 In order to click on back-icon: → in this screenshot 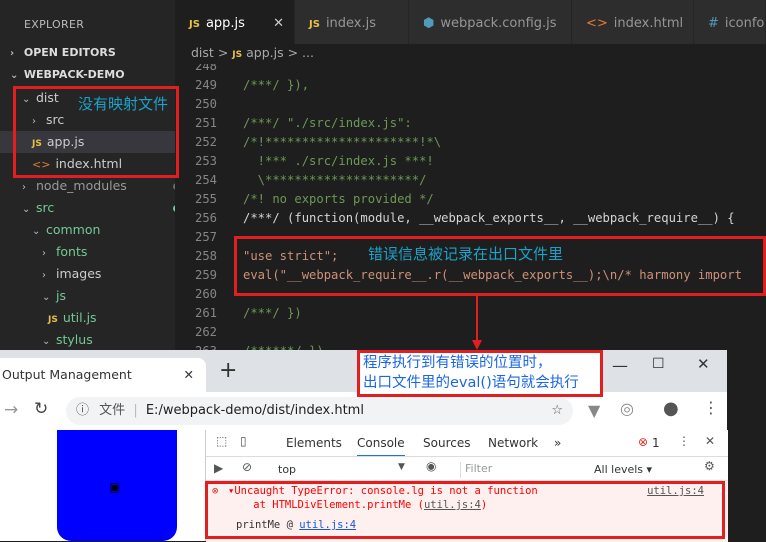, I will do `click(11, 410)`.